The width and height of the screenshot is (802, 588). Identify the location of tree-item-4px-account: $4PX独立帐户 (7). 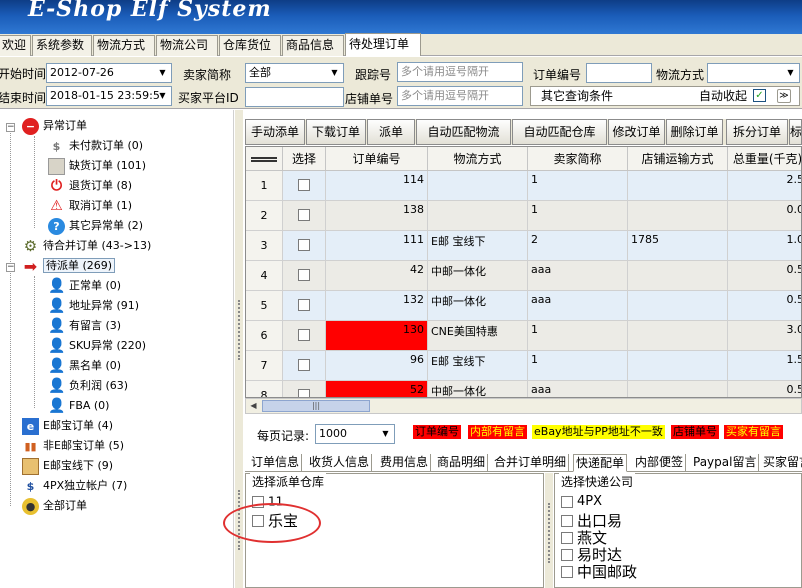
(75, 486).